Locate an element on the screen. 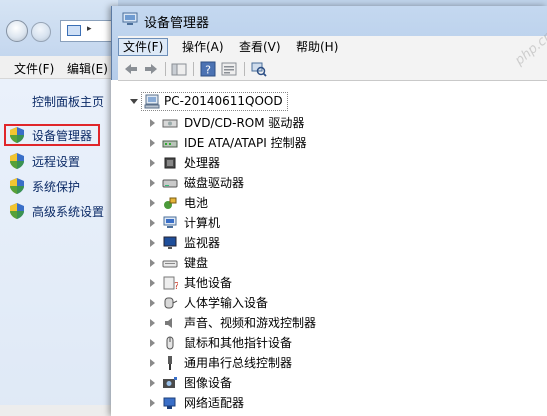 This screenshot has width=547, height=416. tree-item: 图像设备 is located at coordinates (327, 383).